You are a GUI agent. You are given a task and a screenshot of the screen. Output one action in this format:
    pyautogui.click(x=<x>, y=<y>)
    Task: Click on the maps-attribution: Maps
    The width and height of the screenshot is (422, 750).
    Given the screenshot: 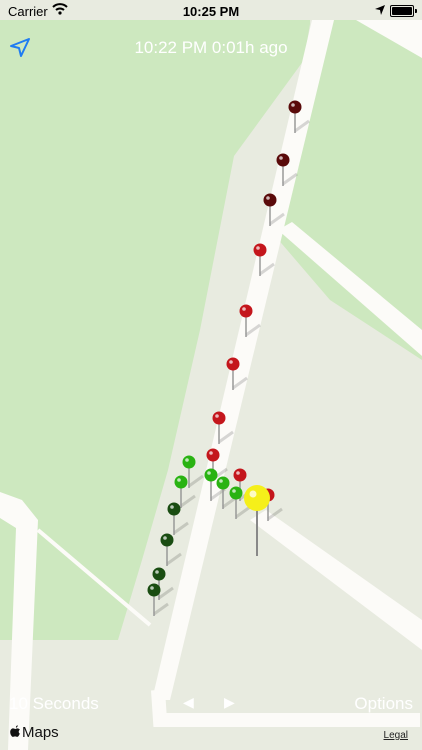 What is the action you would take?
    pyautogui.click(x=34, y=732)
    